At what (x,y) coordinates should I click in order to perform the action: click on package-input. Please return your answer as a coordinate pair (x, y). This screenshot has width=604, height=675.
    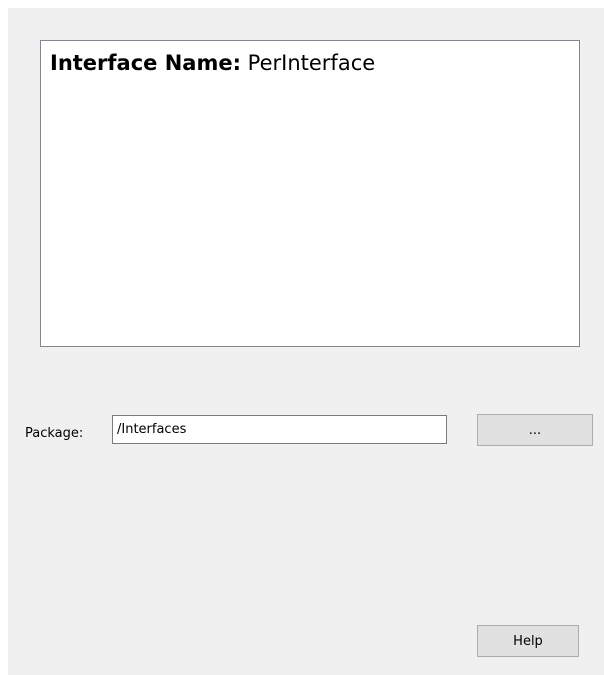
    Looking at the image, I should click on (279, 429).